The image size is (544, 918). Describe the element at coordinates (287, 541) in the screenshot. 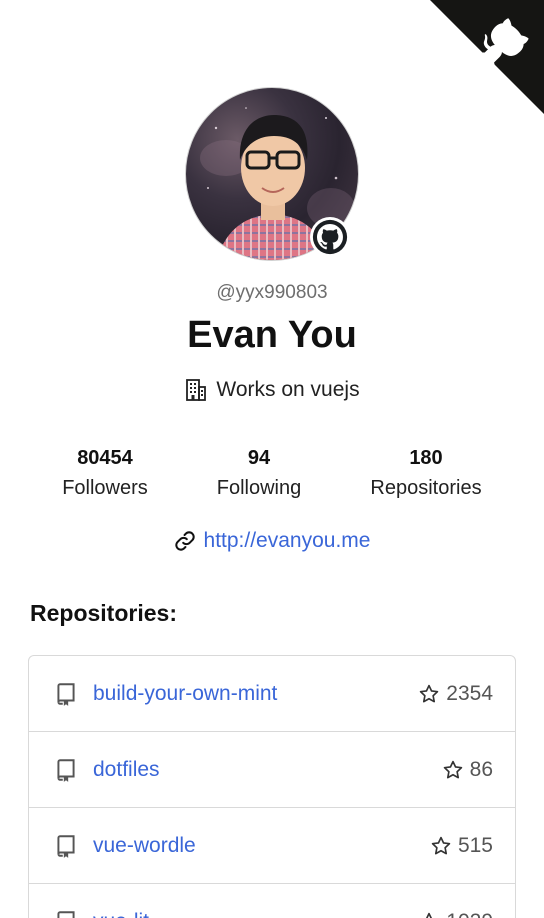

I see `blog-link: http://evanyou.me` at that location.